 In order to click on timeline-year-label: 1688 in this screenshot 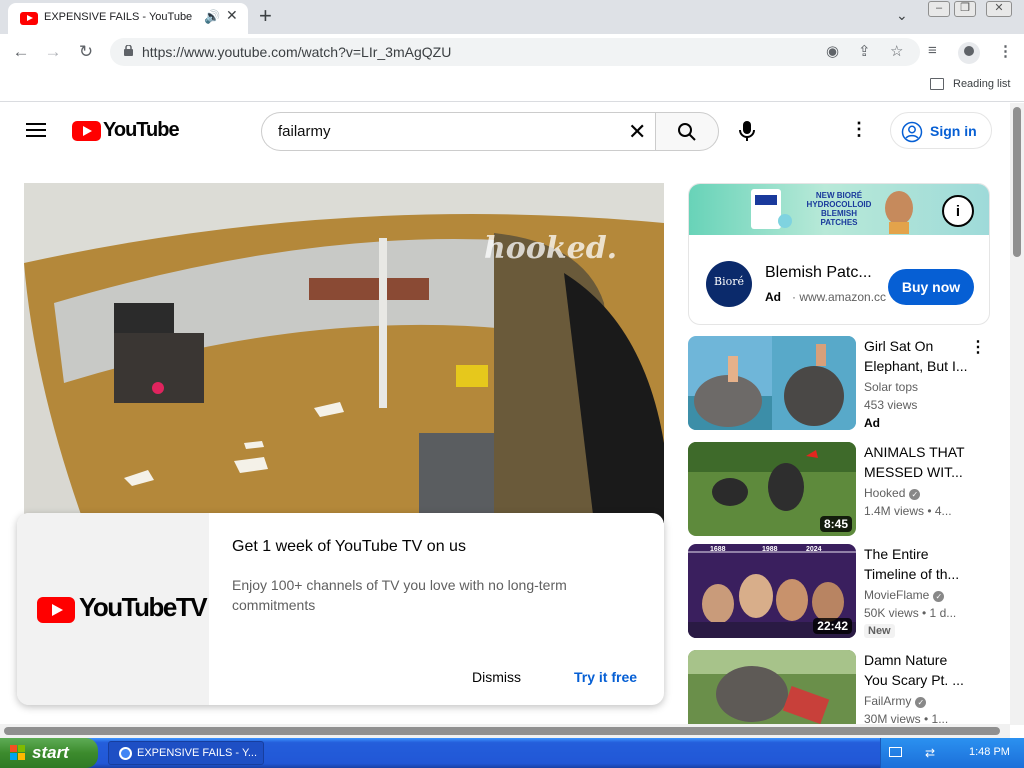, I will do `click(718, 549)`.